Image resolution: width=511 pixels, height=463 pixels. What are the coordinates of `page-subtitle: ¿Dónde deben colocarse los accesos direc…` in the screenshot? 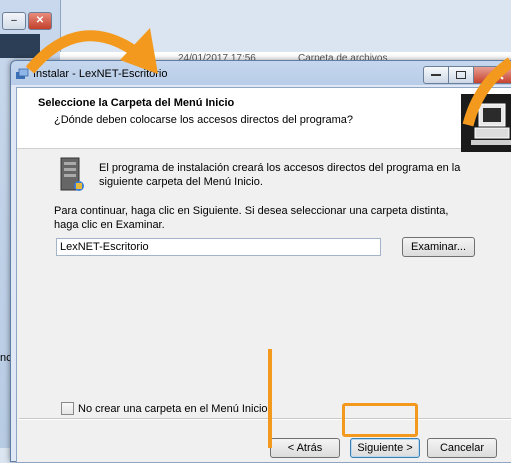 It's located at (203, 120).